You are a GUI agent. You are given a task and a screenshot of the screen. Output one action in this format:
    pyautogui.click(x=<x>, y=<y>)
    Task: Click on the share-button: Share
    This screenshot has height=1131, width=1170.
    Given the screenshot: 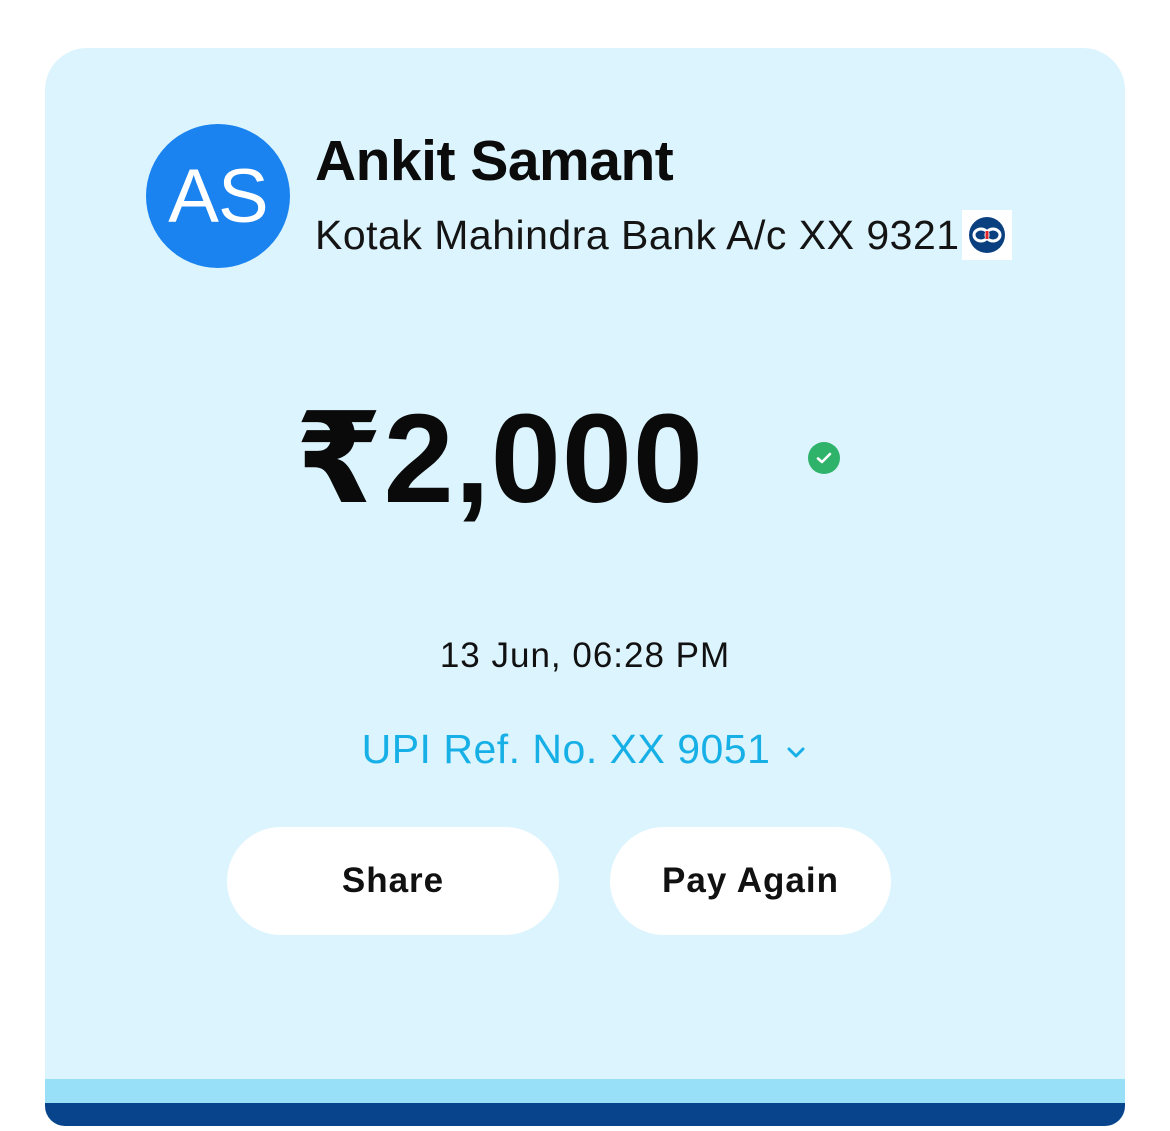 What is the action you would take?
    pyautogui.click(x=393, y=881)
    